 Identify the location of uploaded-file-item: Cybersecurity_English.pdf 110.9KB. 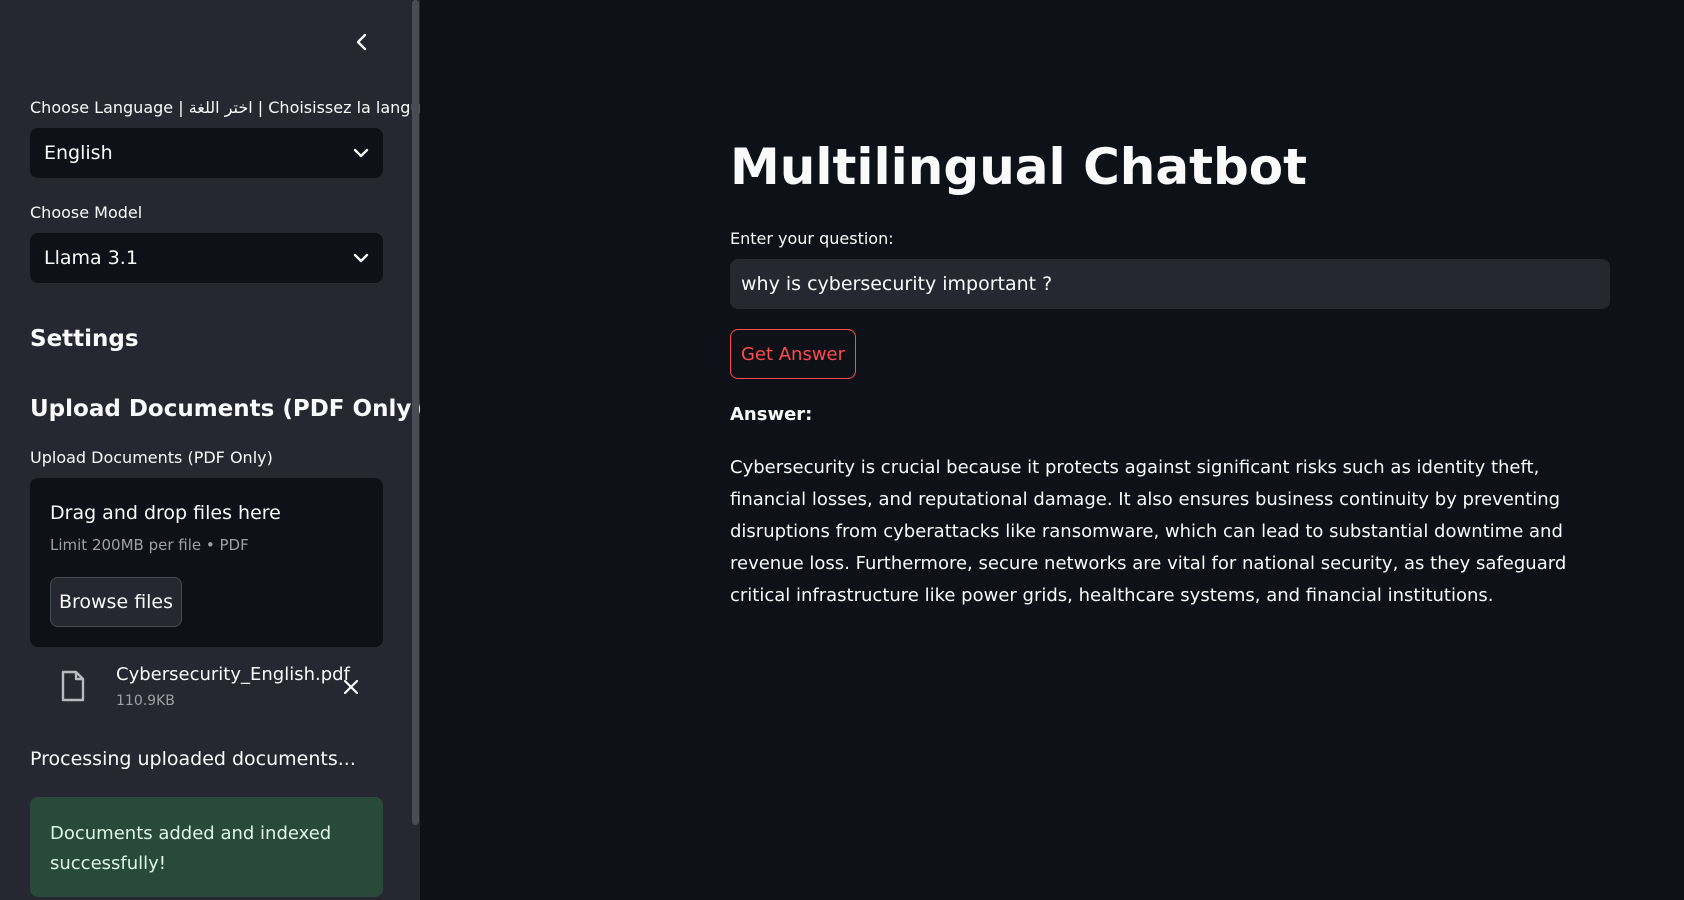
(206, 688).